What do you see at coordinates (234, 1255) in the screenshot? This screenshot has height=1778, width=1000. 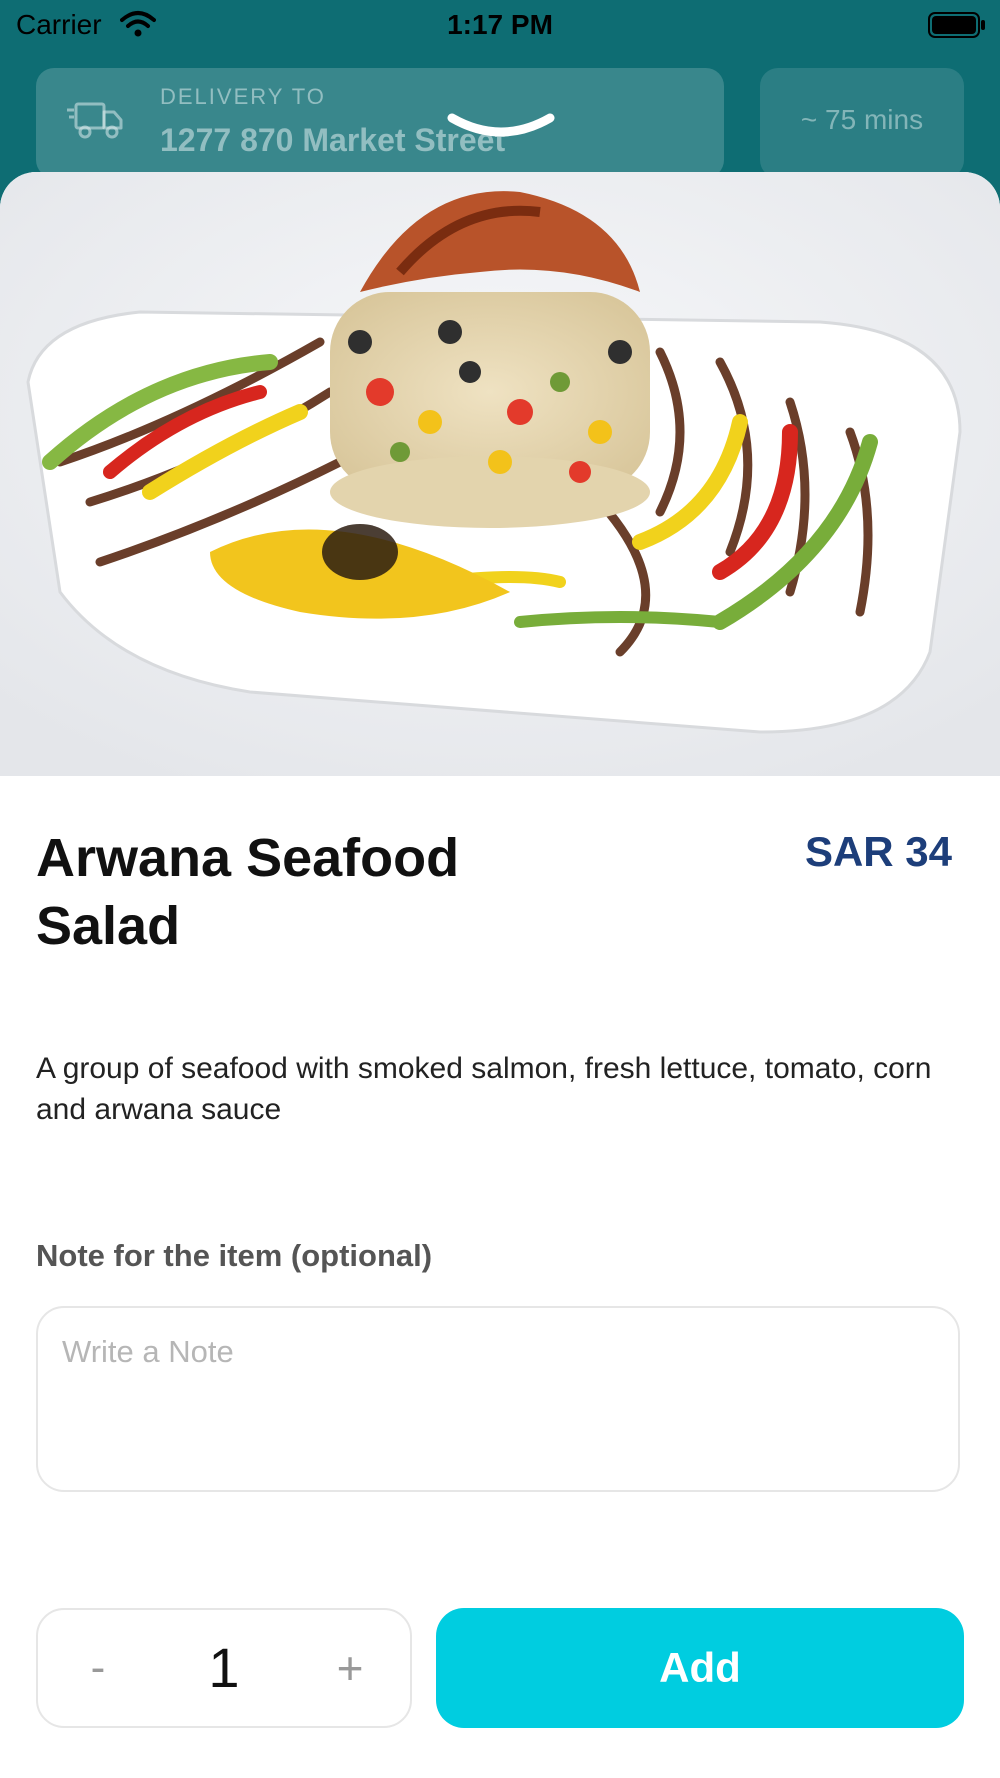 I see `note-label: Note for the item (optional)` at bounding box center [234, 1255].